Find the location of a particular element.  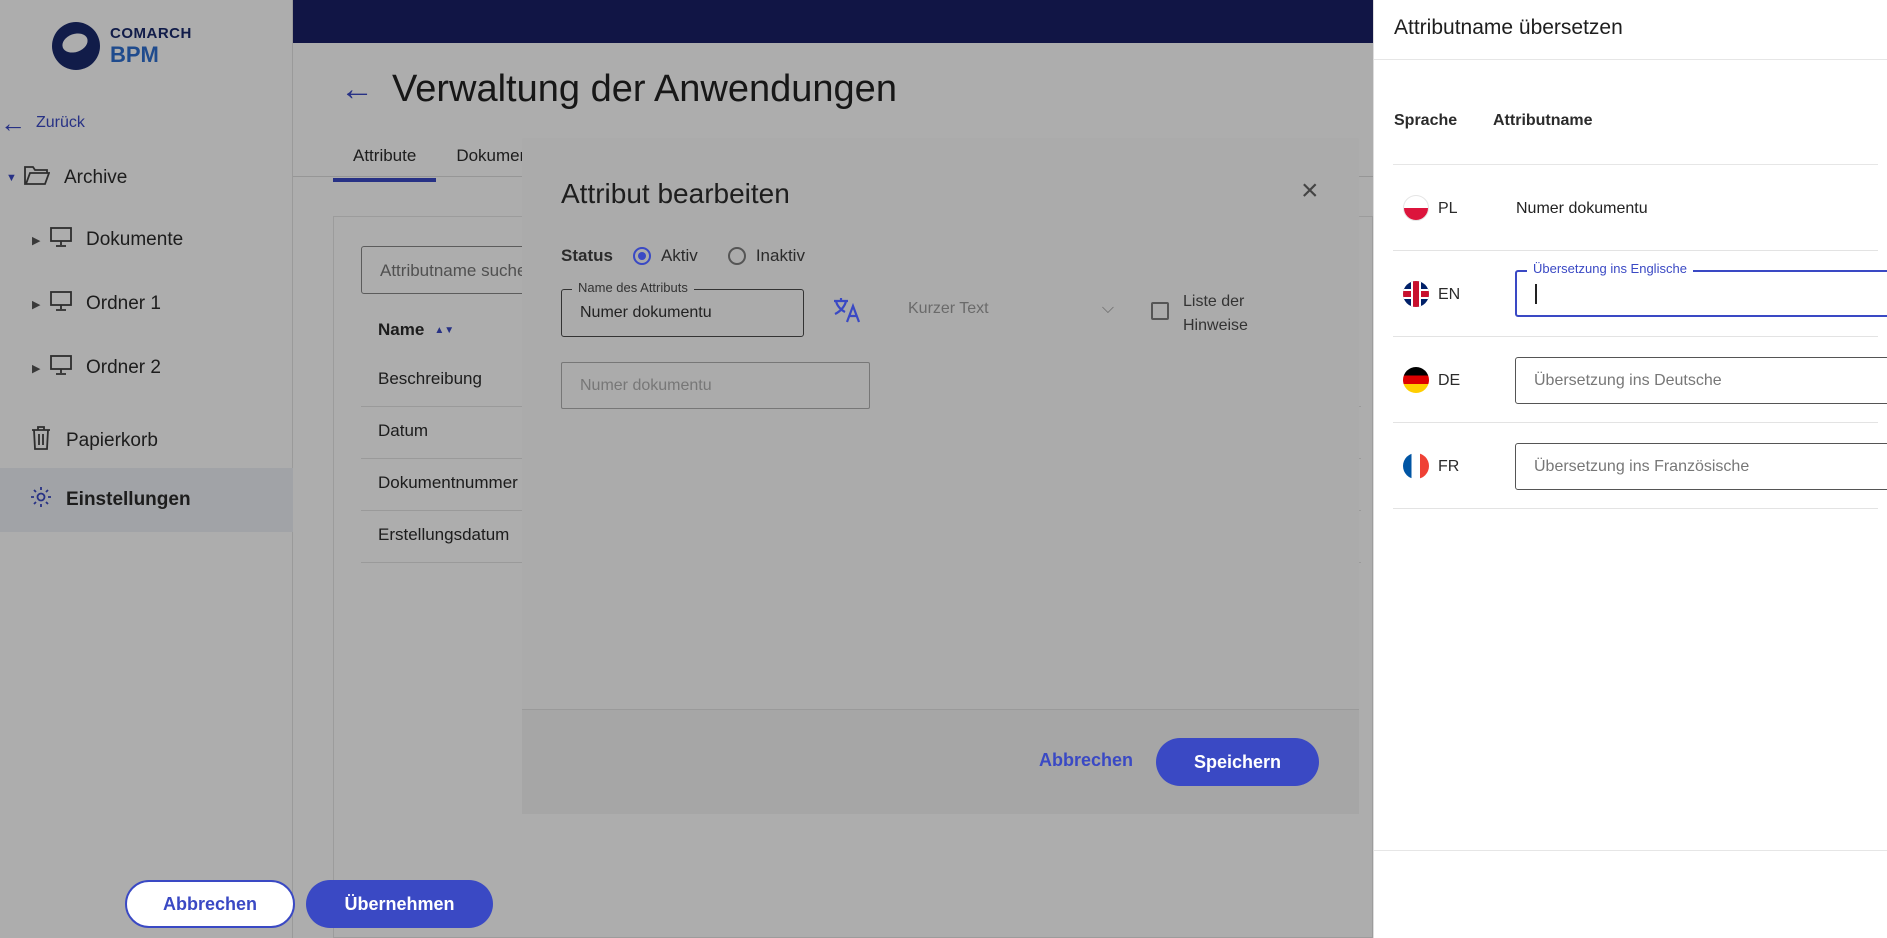

language-code: EN is located at coordinates (1449, 294).